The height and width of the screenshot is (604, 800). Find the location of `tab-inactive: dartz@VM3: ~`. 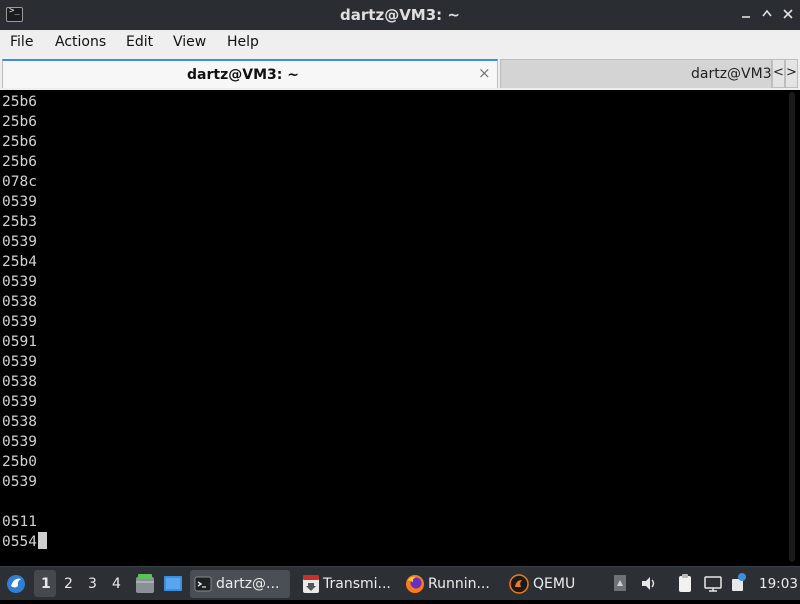

tab-inactive: dartz@VM3: ~ is located at coordinates (636, 73).